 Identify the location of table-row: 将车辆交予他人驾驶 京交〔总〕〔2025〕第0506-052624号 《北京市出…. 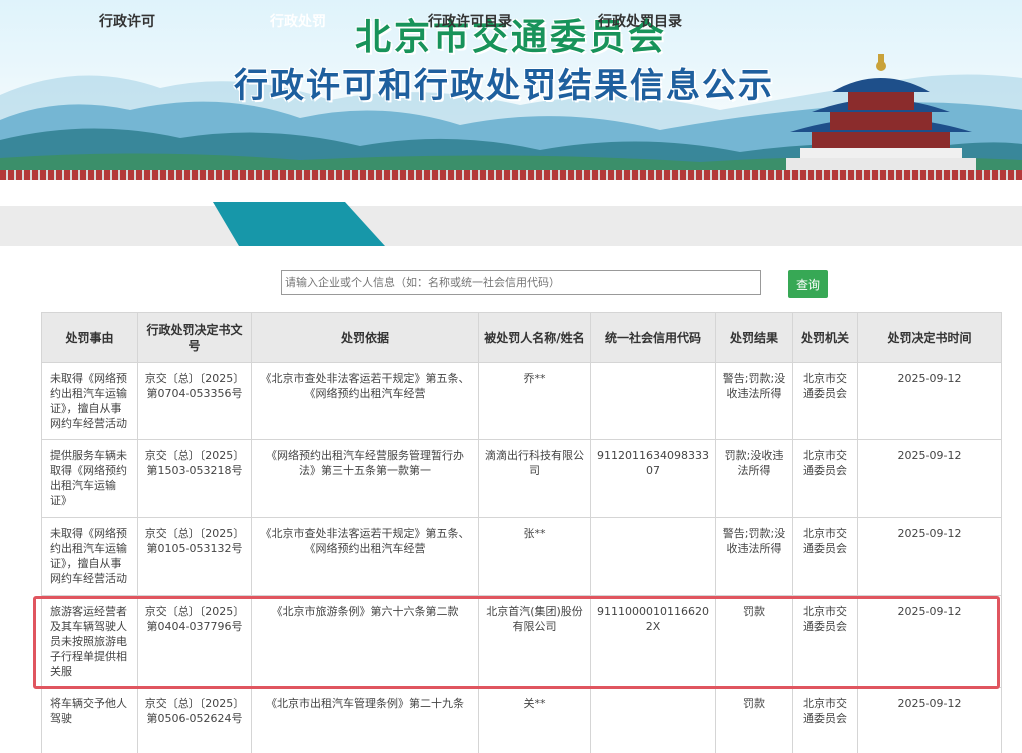
(521, 720).